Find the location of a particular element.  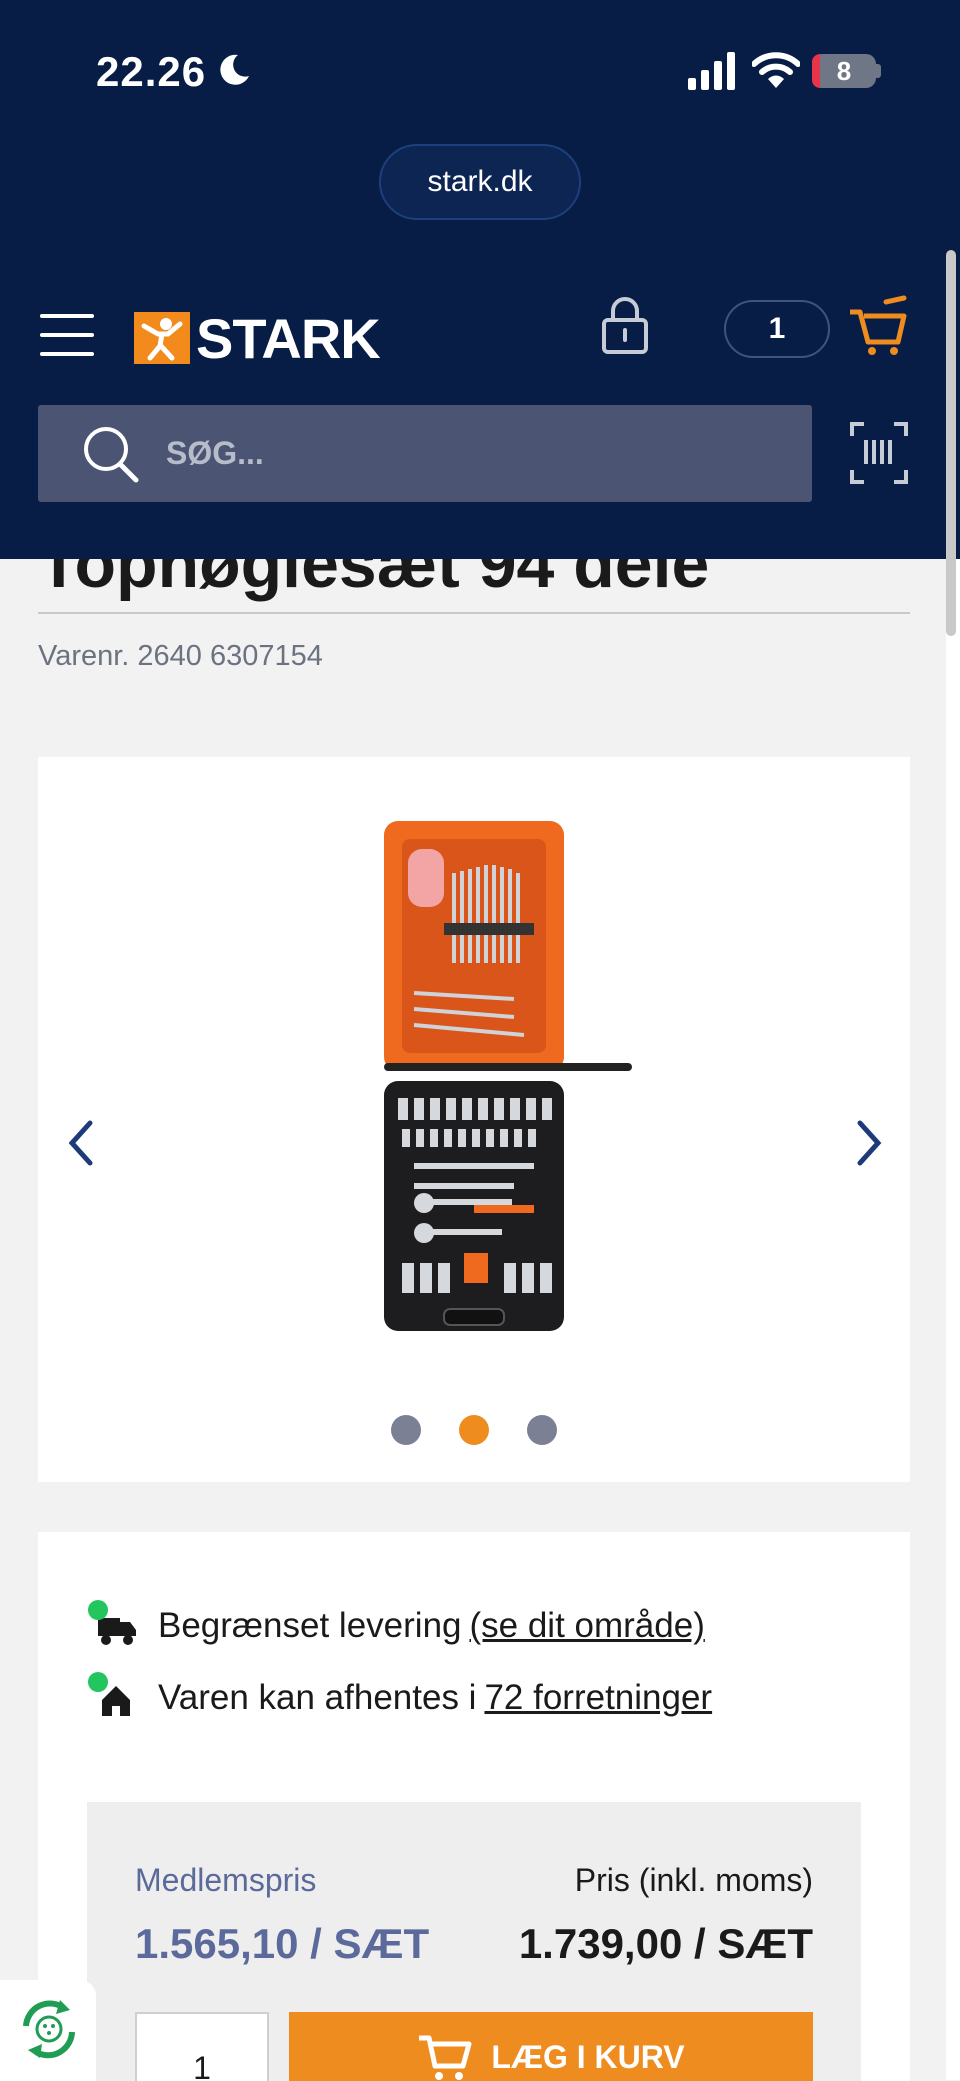

search-icon is located at coordinates (111, 454).